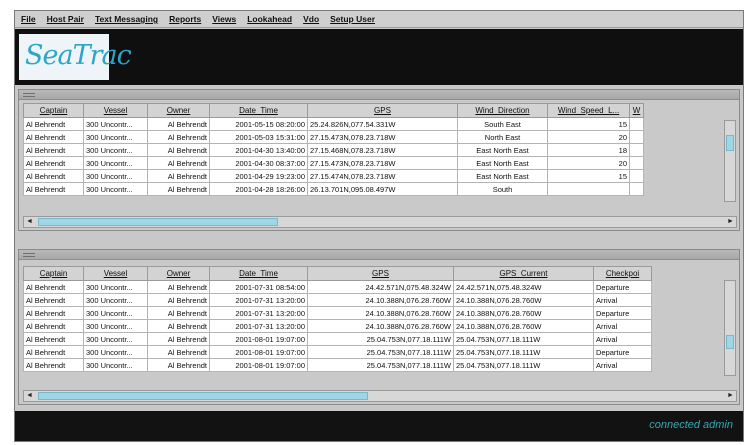 This screenshot has width=752, height=445. Describe the element at coordinates (185, 19) in the screenshot. I see `menu-reports: Reports` at that location.